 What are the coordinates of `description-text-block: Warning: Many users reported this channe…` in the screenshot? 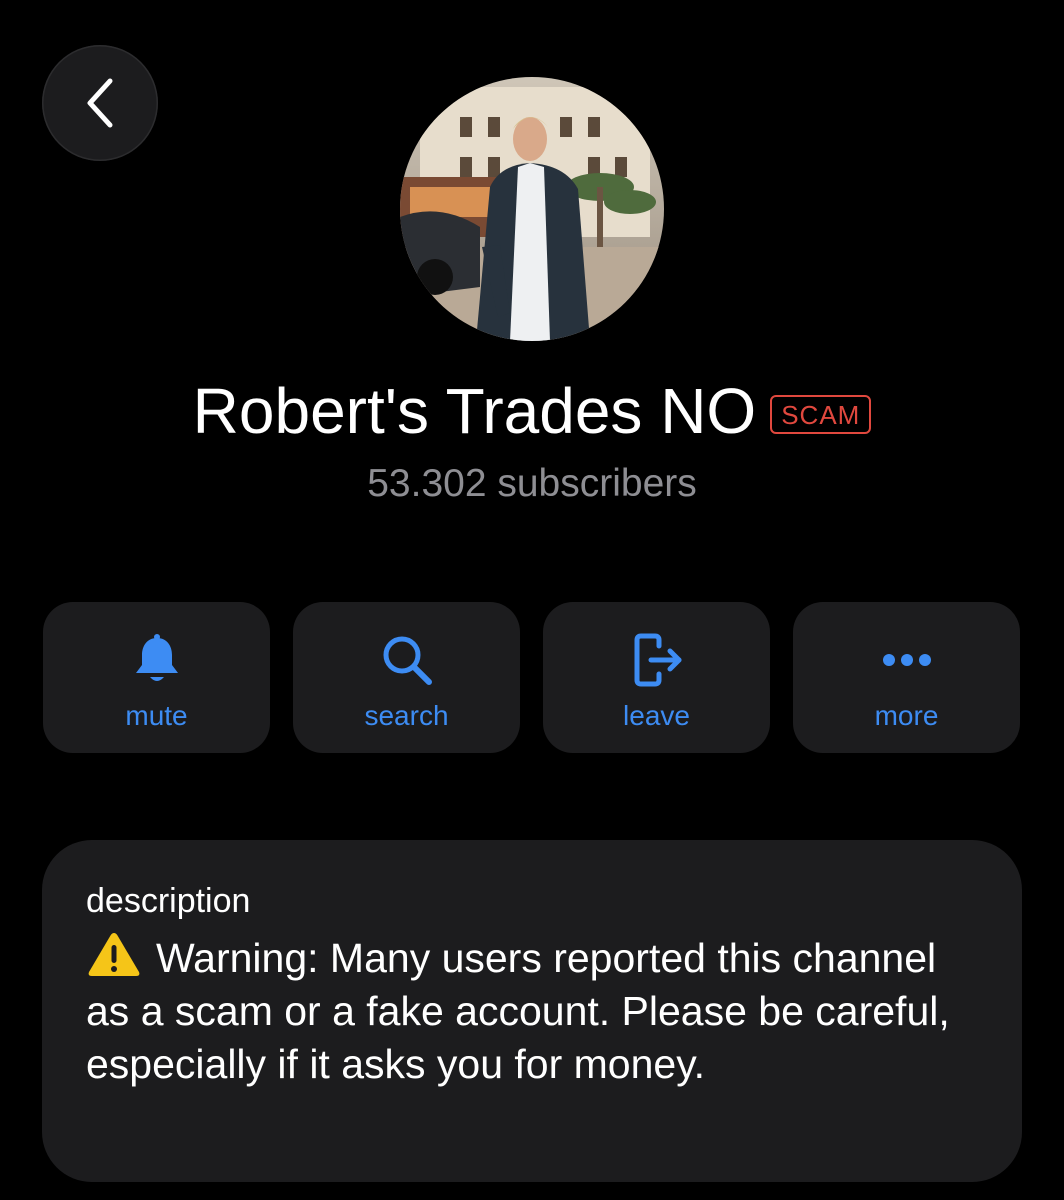 It's located at (532, 1010).